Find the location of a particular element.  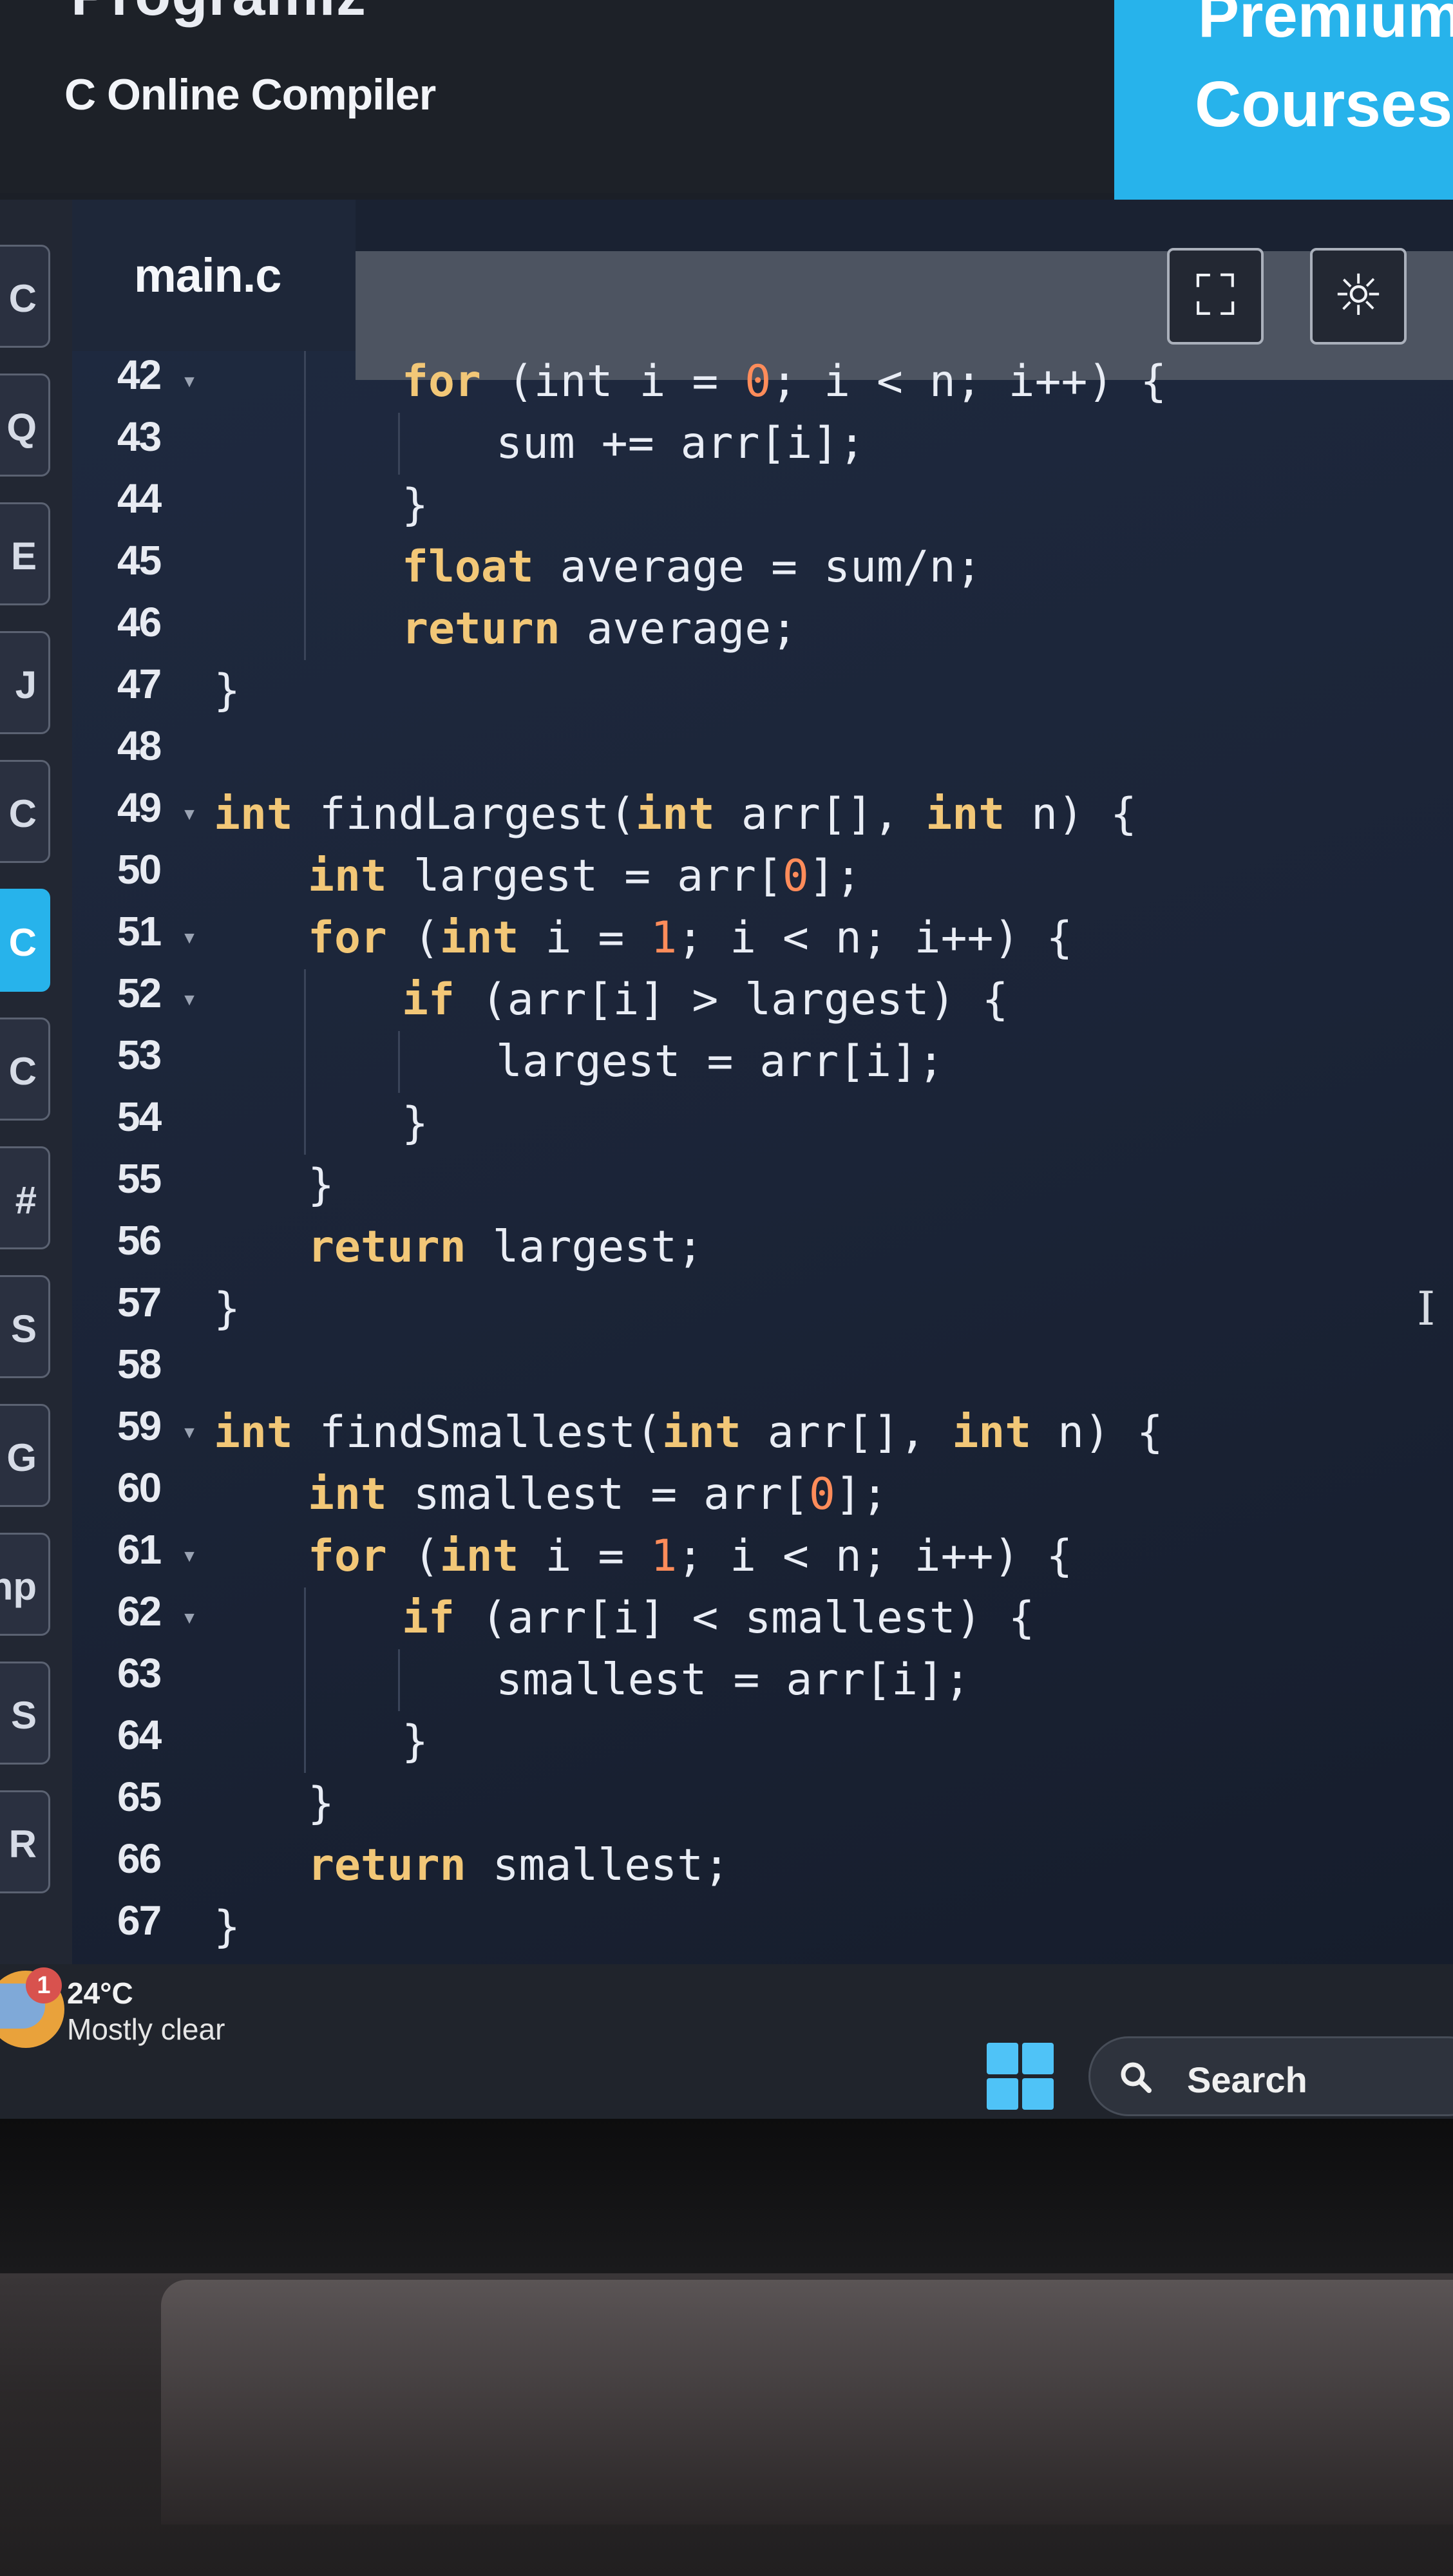

code-token: ]; is located at coordinates (835, 877).